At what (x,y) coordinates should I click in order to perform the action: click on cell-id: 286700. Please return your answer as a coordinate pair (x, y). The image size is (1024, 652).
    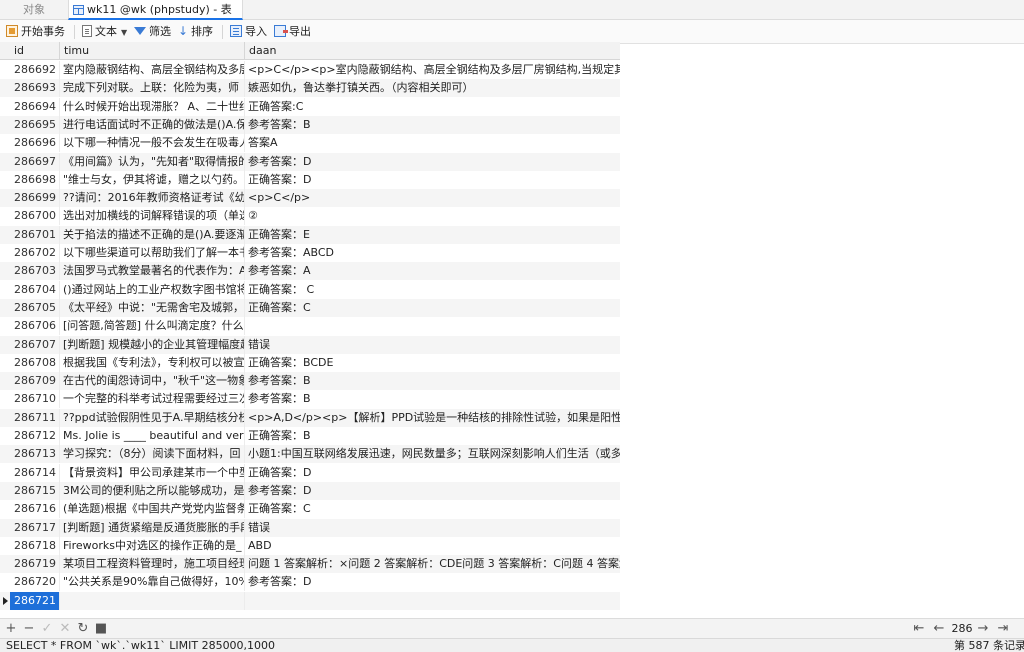
    Looking at the image, I should click on (35, 216).